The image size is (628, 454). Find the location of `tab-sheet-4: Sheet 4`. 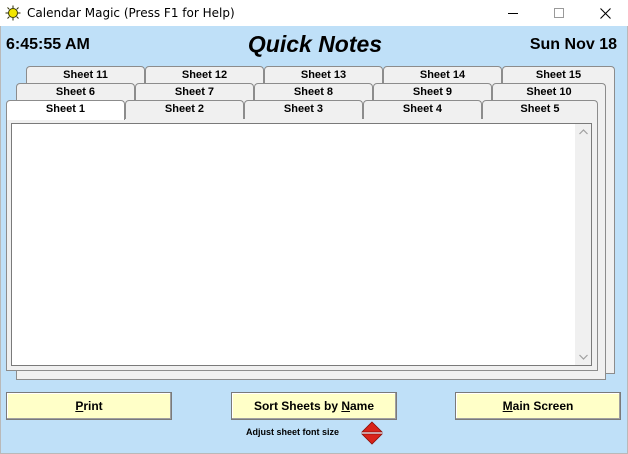

tab-sheet-4: Sheet 4 is located at coordinates (422, 109).